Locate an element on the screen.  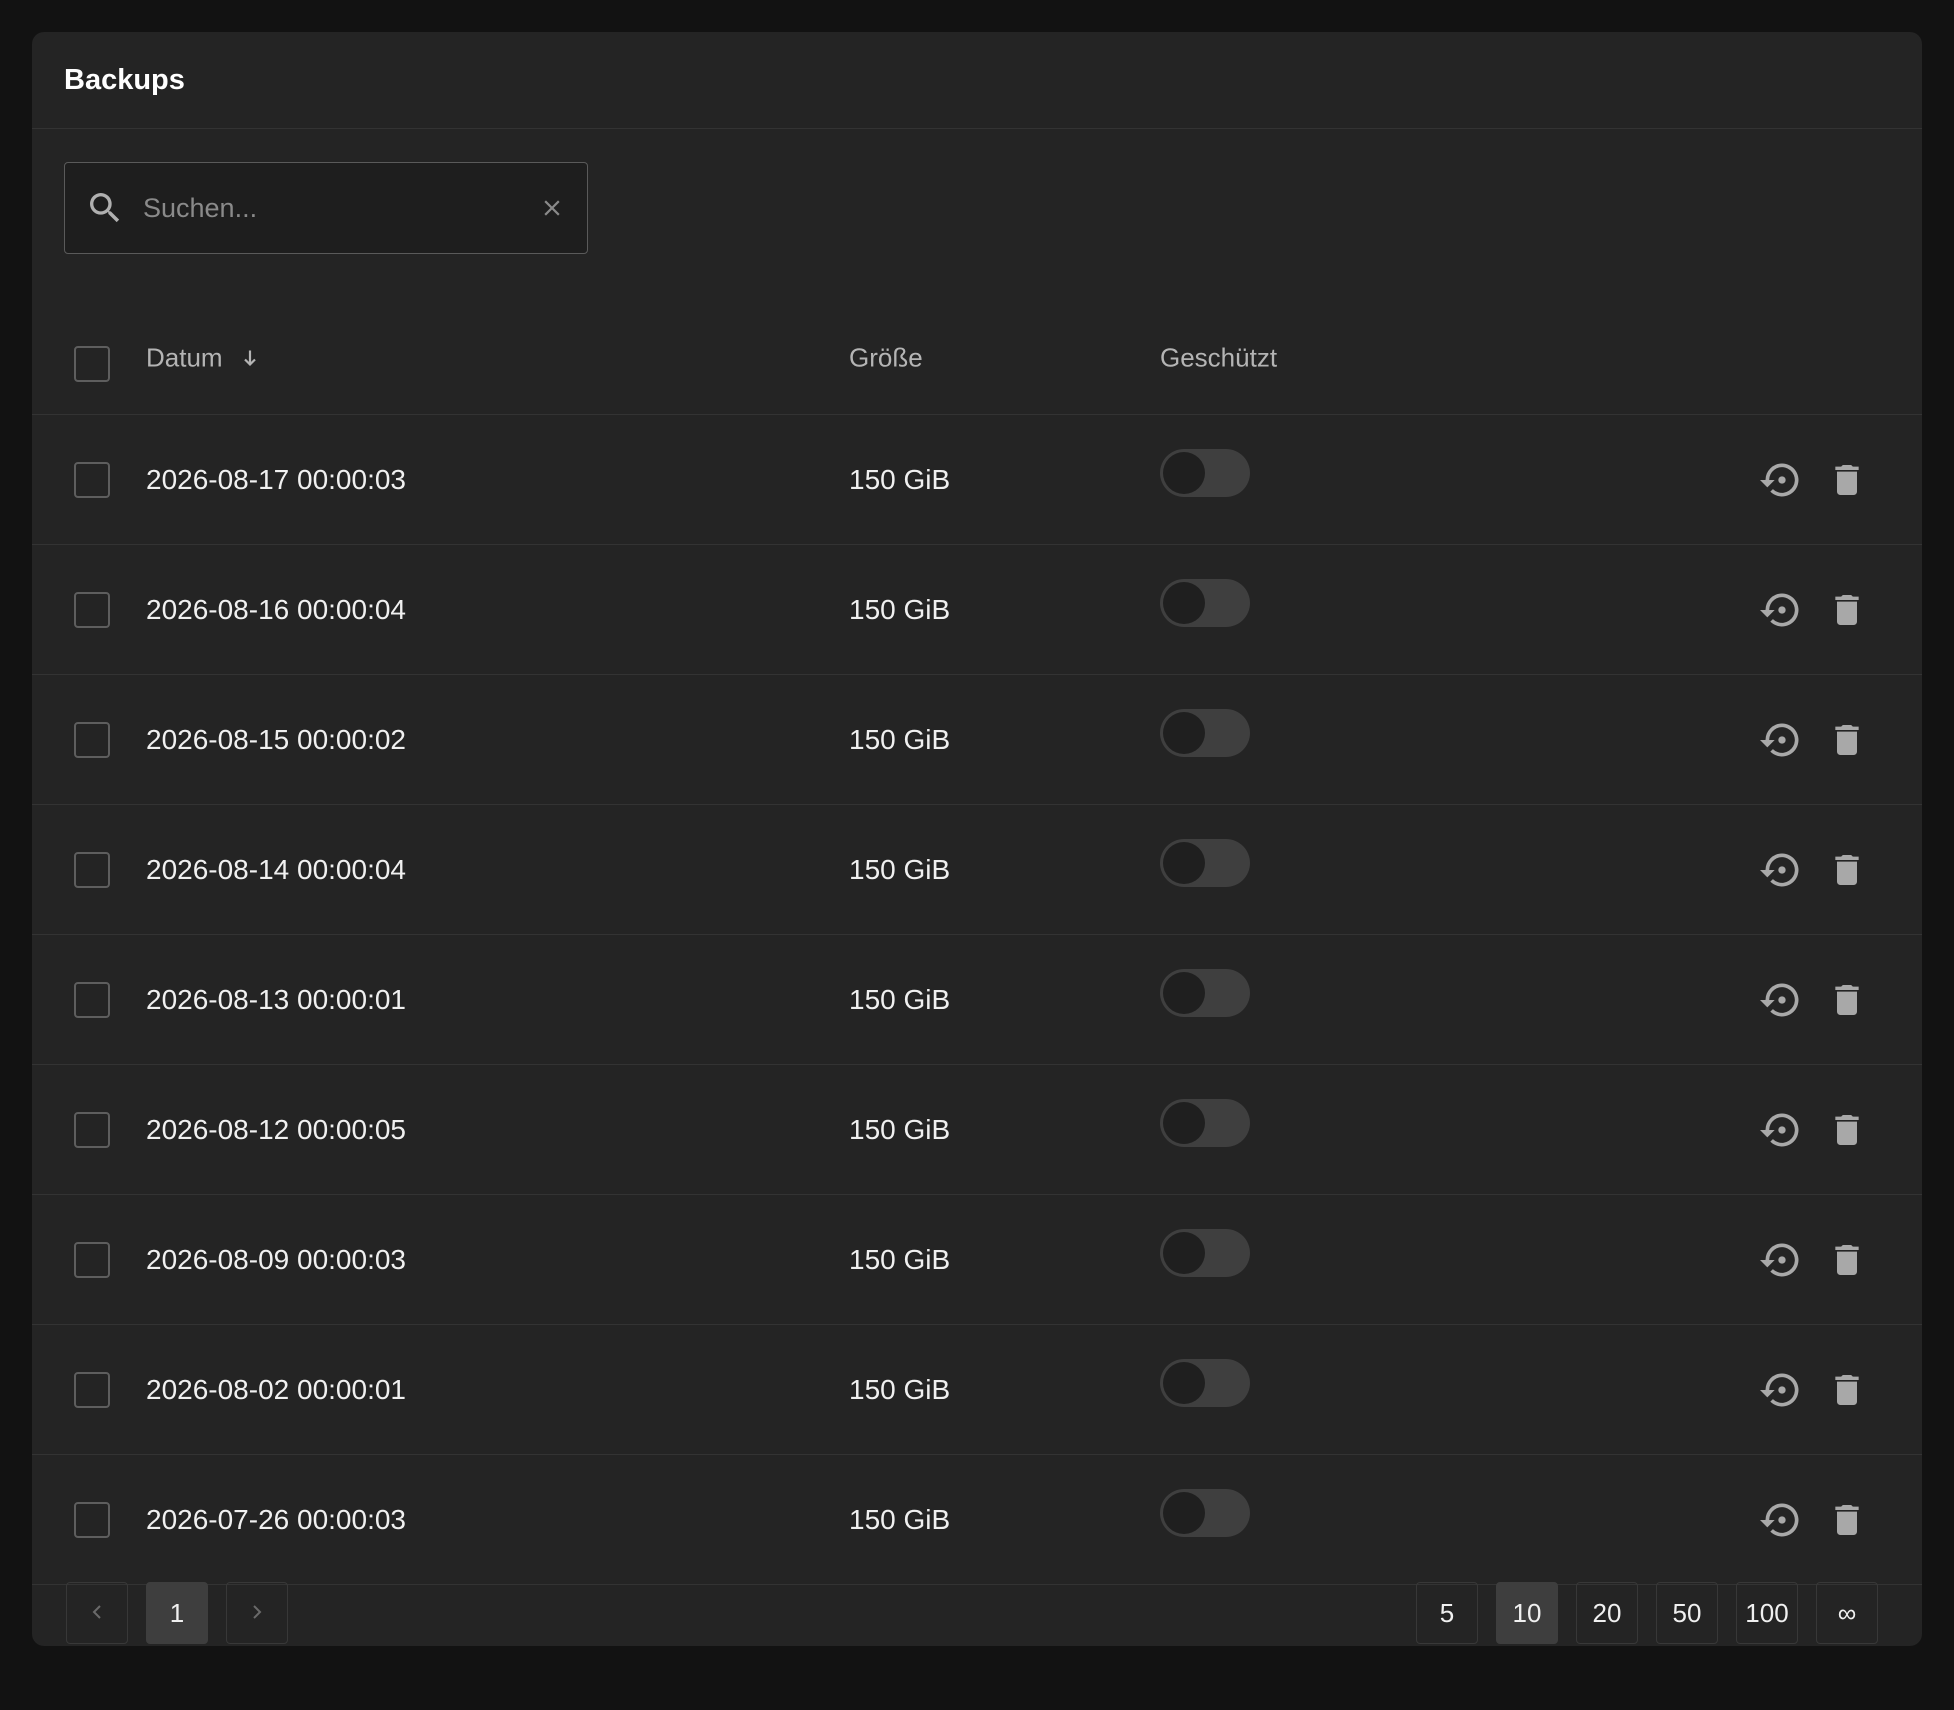
page-size-10-button: 10 is located at coordinates (1527, 1613).